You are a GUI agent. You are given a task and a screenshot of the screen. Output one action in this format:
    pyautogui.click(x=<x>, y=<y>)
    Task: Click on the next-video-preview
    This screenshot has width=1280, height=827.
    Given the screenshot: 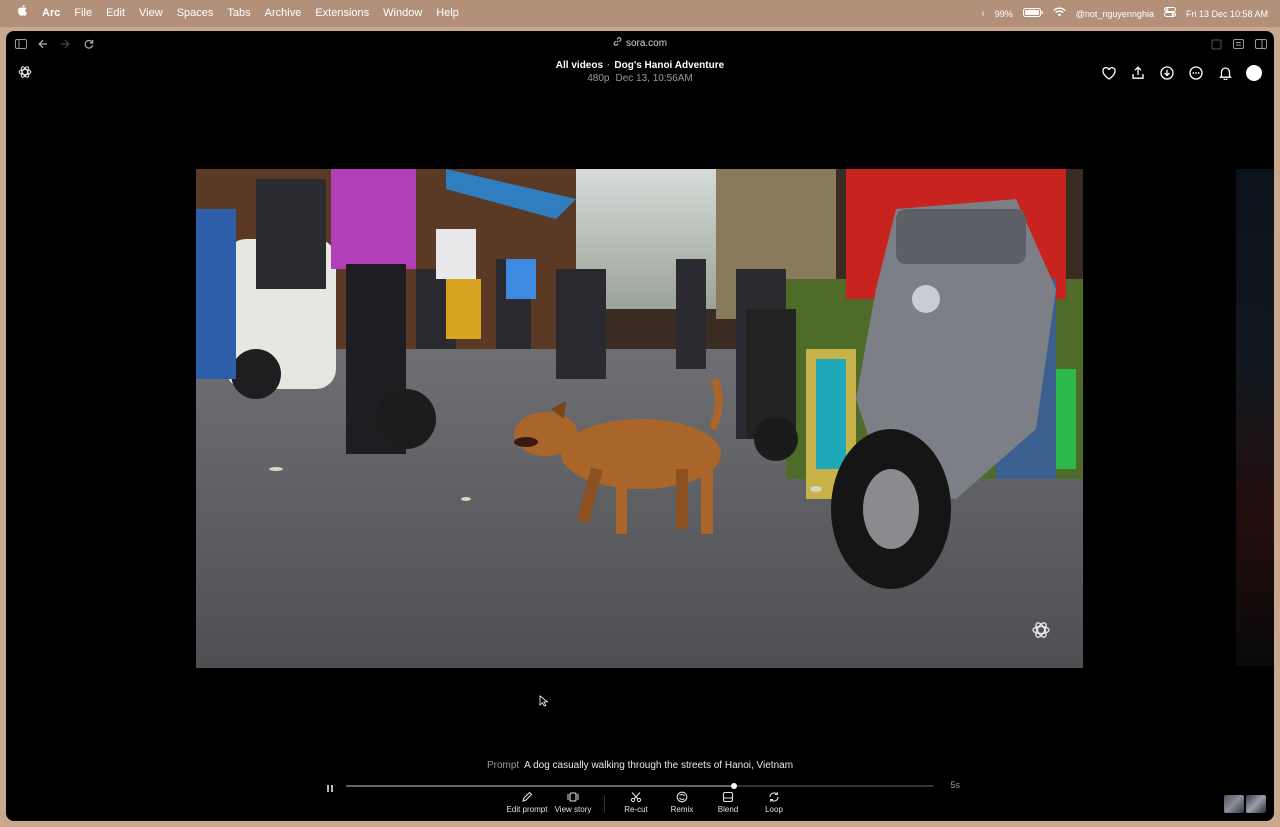 What is the action you would take?
    pyautogui.click(x=1255, y=417)
    